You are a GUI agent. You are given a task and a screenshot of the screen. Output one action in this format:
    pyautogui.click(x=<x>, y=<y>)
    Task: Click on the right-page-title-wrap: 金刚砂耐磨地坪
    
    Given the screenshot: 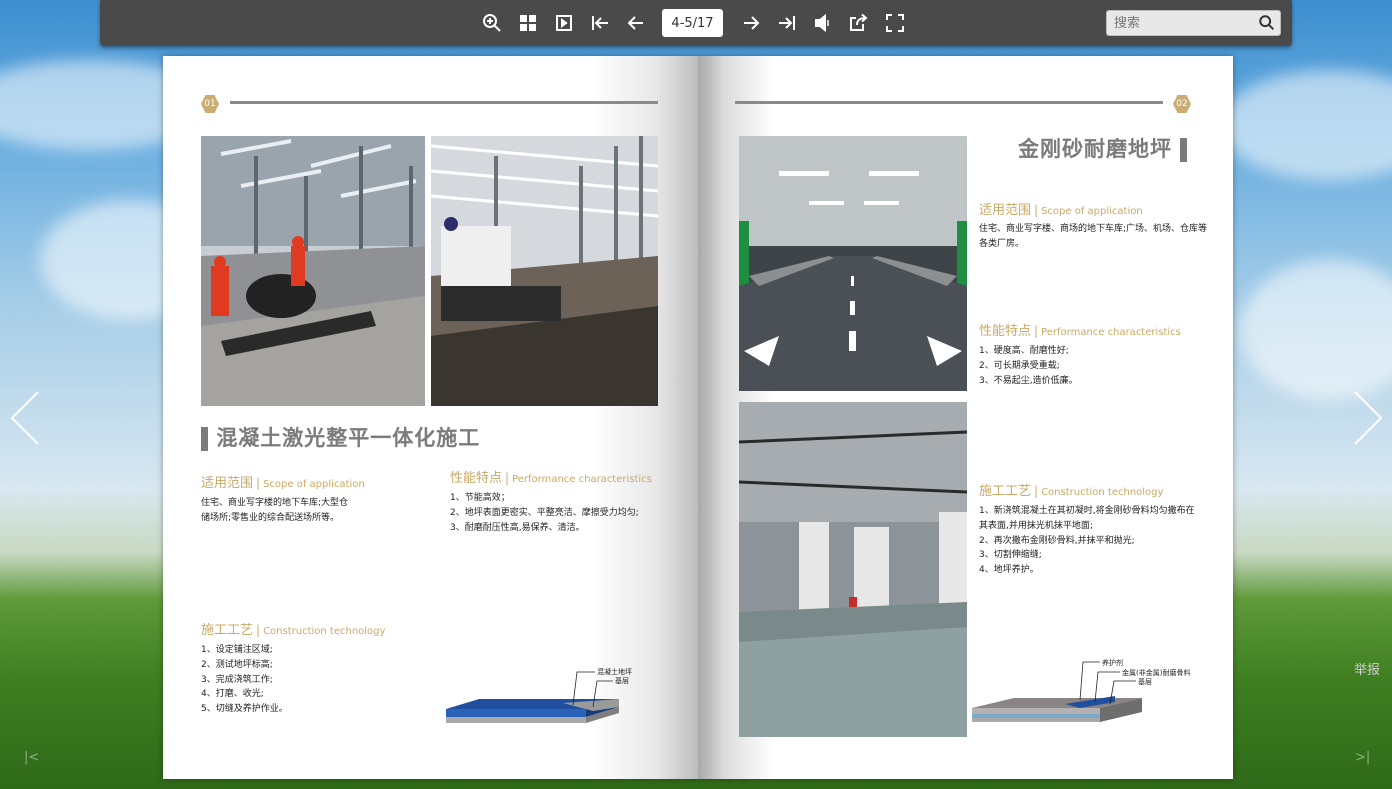 What is the action you would take?
    pyautogui.click(x=1103, y=148)
    